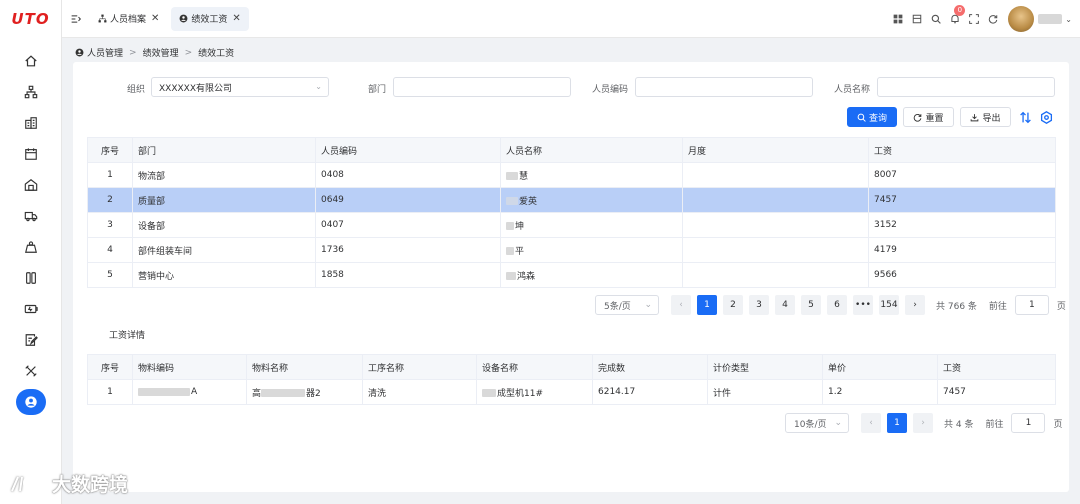  What do you see at coordinates (408, 150) in the screenshot?
I see `column-header: 人员编码` at bounding box center [408, 150].